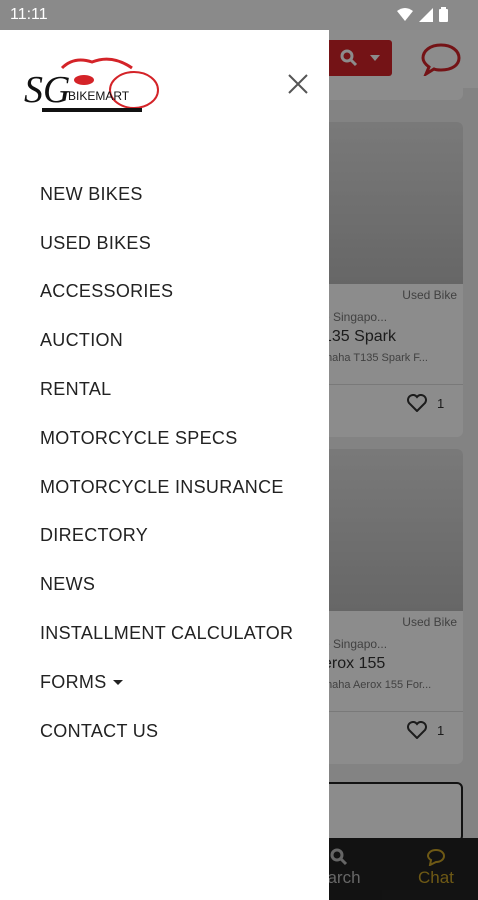  Describe the element at coordinates (94, 535) in the screenshot. I see `menu-item-label: DIRECTORY` at that location.